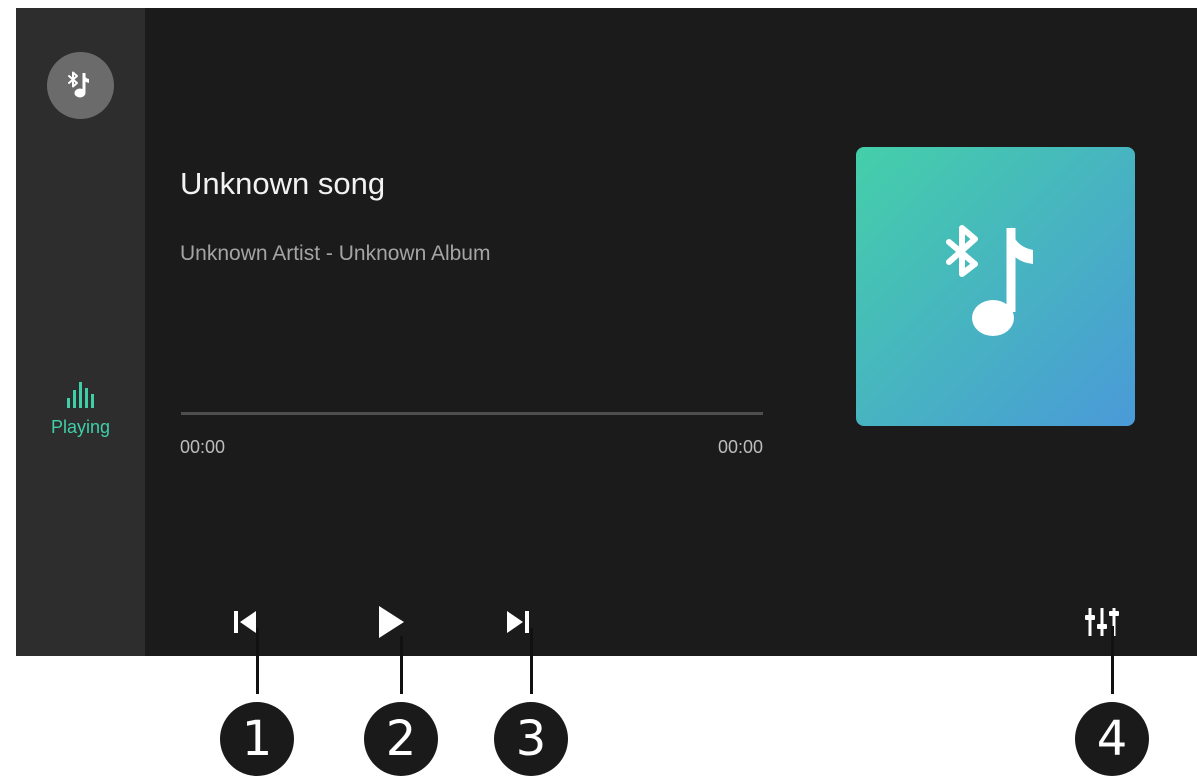 This screenshot has height=782, width=1197. Describe the element at coordinates (740, 447) in the screenshot. I see `total-time: 00:00` at that location.